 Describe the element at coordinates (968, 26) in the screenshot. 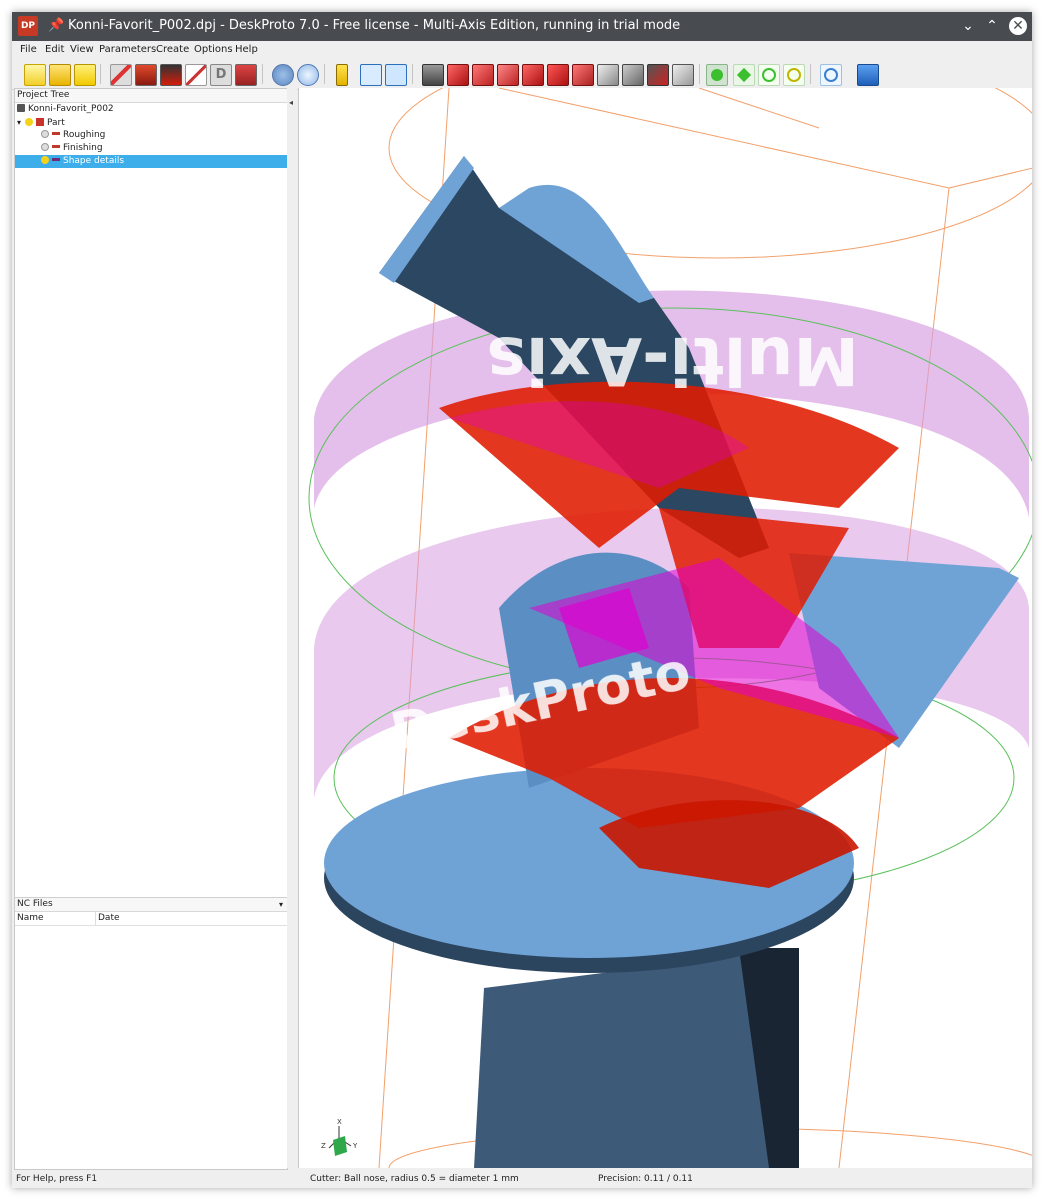

I see `minimize-button: ⌄` at that location.